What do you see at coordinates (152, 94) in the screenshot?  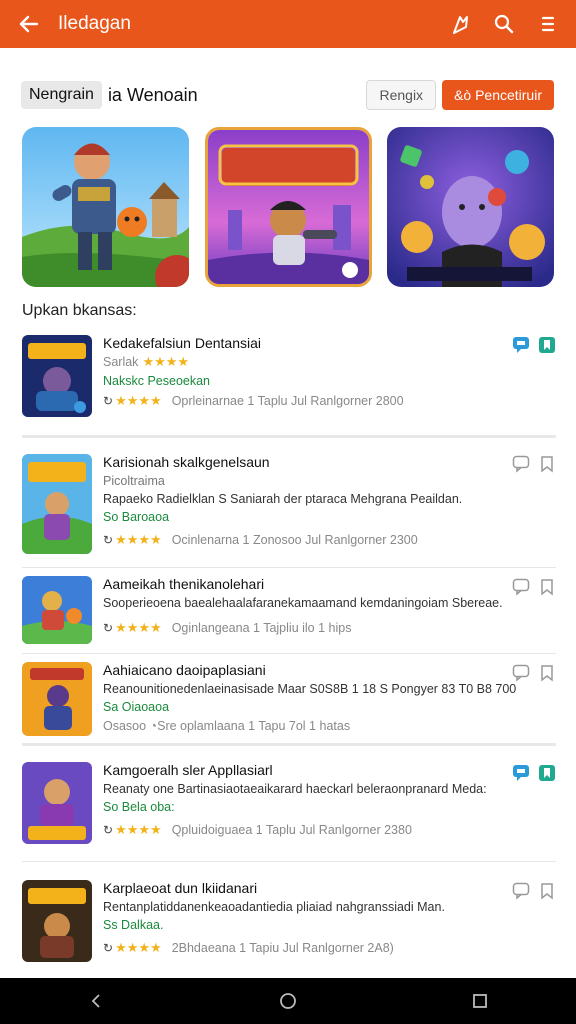 I see `filter-title: ia Wenoain` at bounding box center [152, 94].